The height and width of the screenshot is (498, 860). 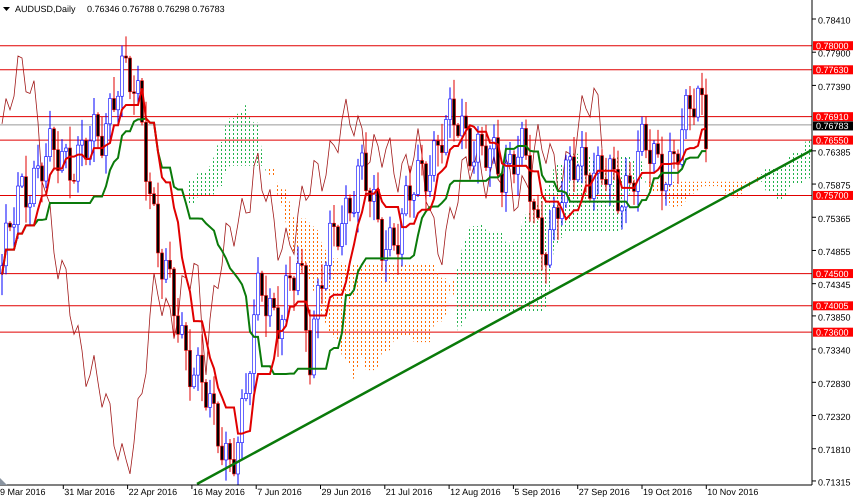 What do you see at coordinates (347, 492) in the screenshot?
I see `date-axis-label: 29 Jun 2016` at bounding box center [347, 492].